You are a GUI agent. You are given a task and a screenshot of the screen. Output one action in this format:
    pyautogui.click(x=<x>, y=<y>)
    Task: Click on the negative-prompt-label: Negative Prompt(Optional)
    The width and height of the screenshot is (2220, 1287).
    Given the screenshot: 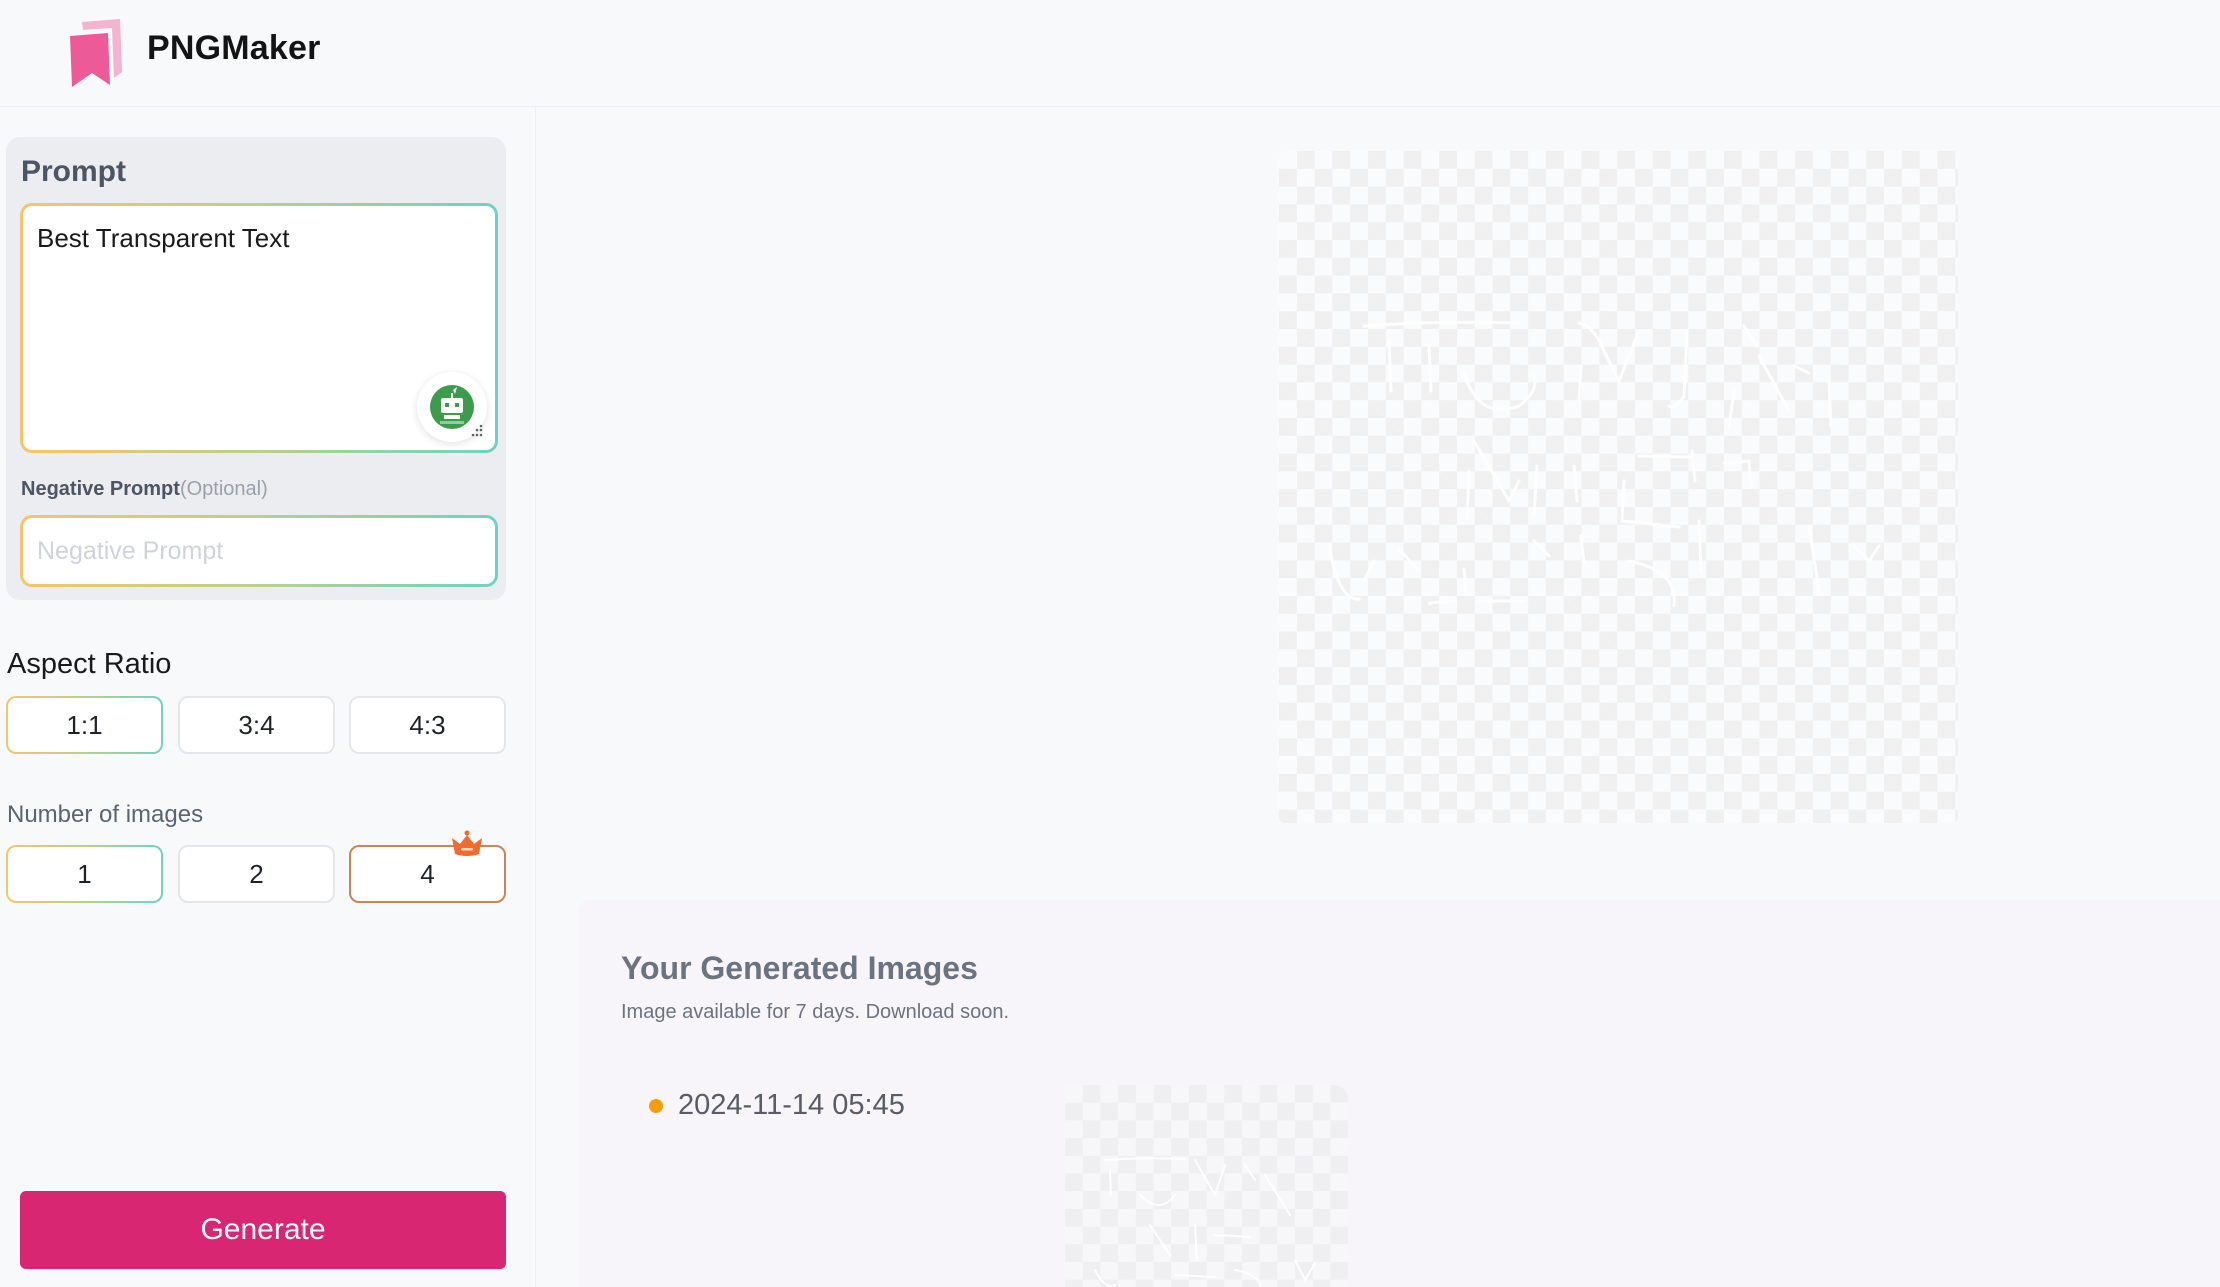 What is the action you would take?
    pyautogui.click(x=144, y=489)
    